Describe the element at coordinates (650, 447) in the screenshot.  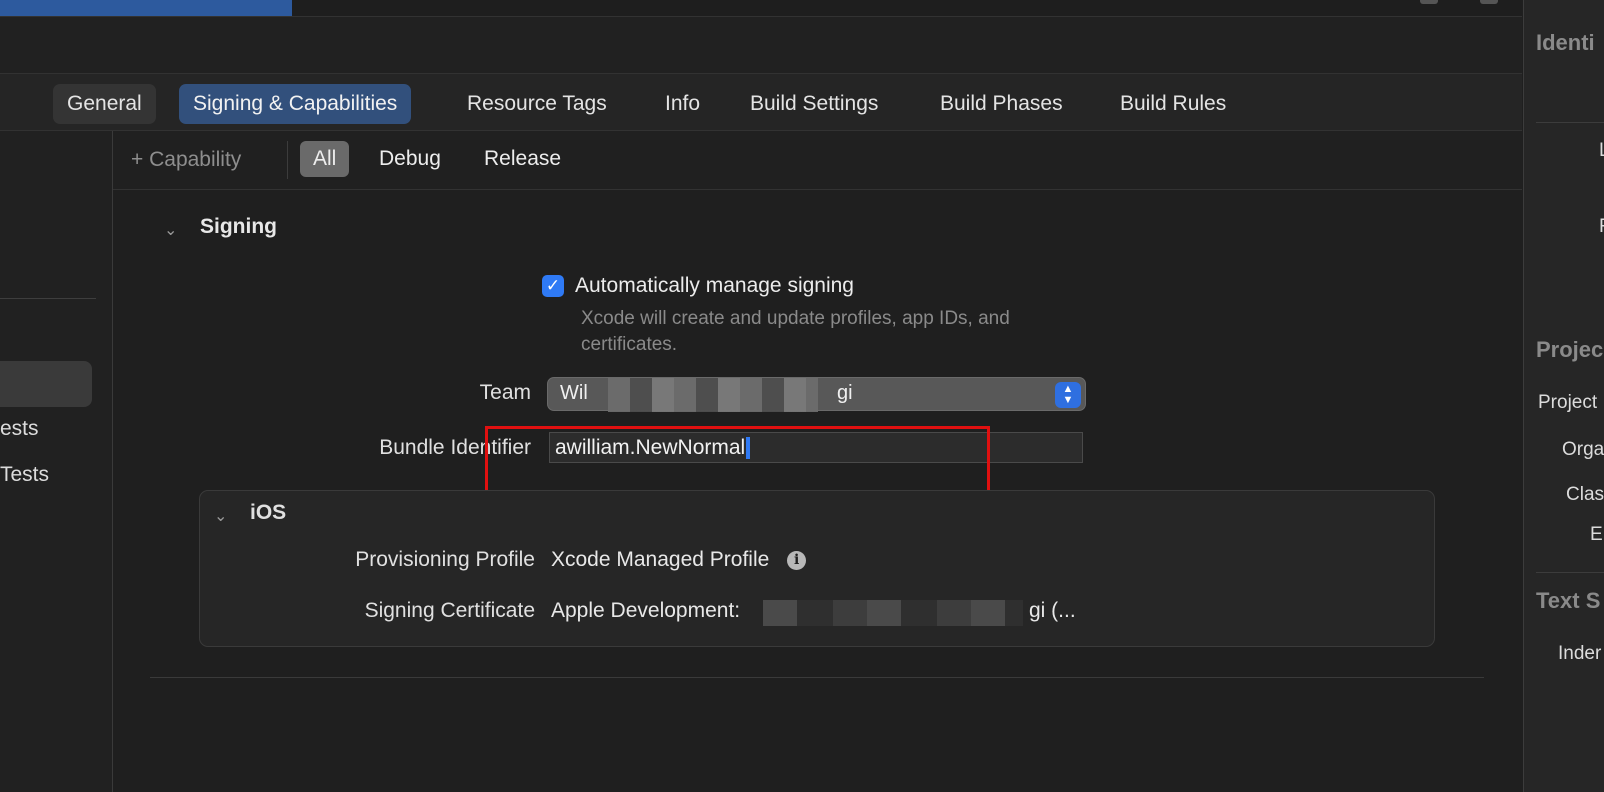
I see `bundle-identifier-value: awilliam.NewNormal` at that location.